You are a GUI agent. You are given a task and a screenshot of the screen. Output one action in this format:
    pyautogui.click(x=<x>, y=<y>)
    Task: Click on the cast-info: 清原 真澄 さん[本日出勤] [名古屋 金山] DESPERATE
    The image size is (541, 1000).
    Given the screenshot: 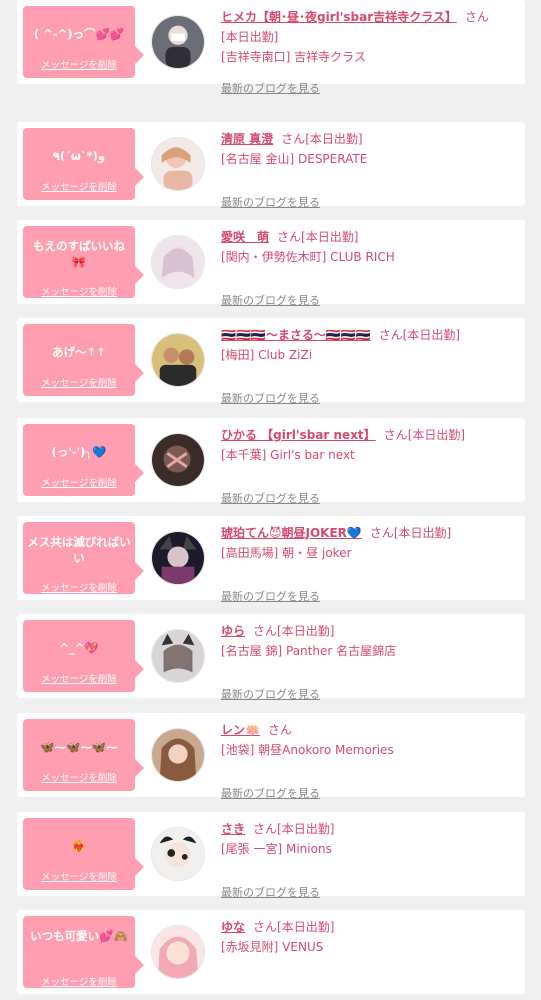 What is the action you would take?
    pyautogui.click(x=369, y=149)
    